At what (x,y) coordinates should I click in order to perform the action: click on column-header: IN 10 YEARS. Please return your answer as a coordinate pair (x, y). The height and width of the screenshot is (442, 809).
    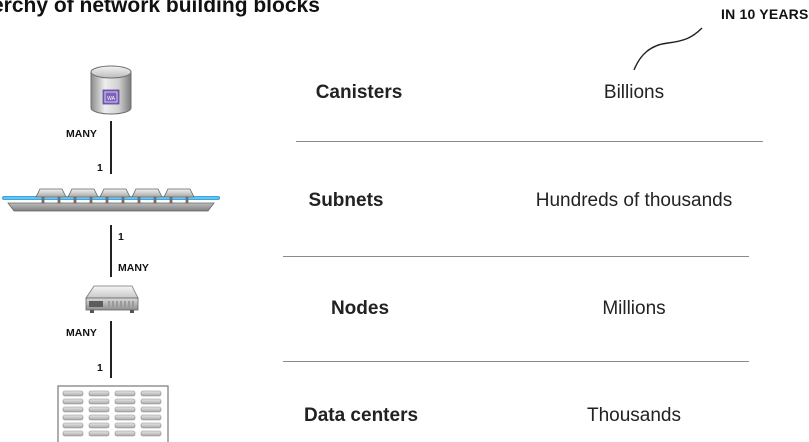
    Looking at the image, I should click on (765, 14).